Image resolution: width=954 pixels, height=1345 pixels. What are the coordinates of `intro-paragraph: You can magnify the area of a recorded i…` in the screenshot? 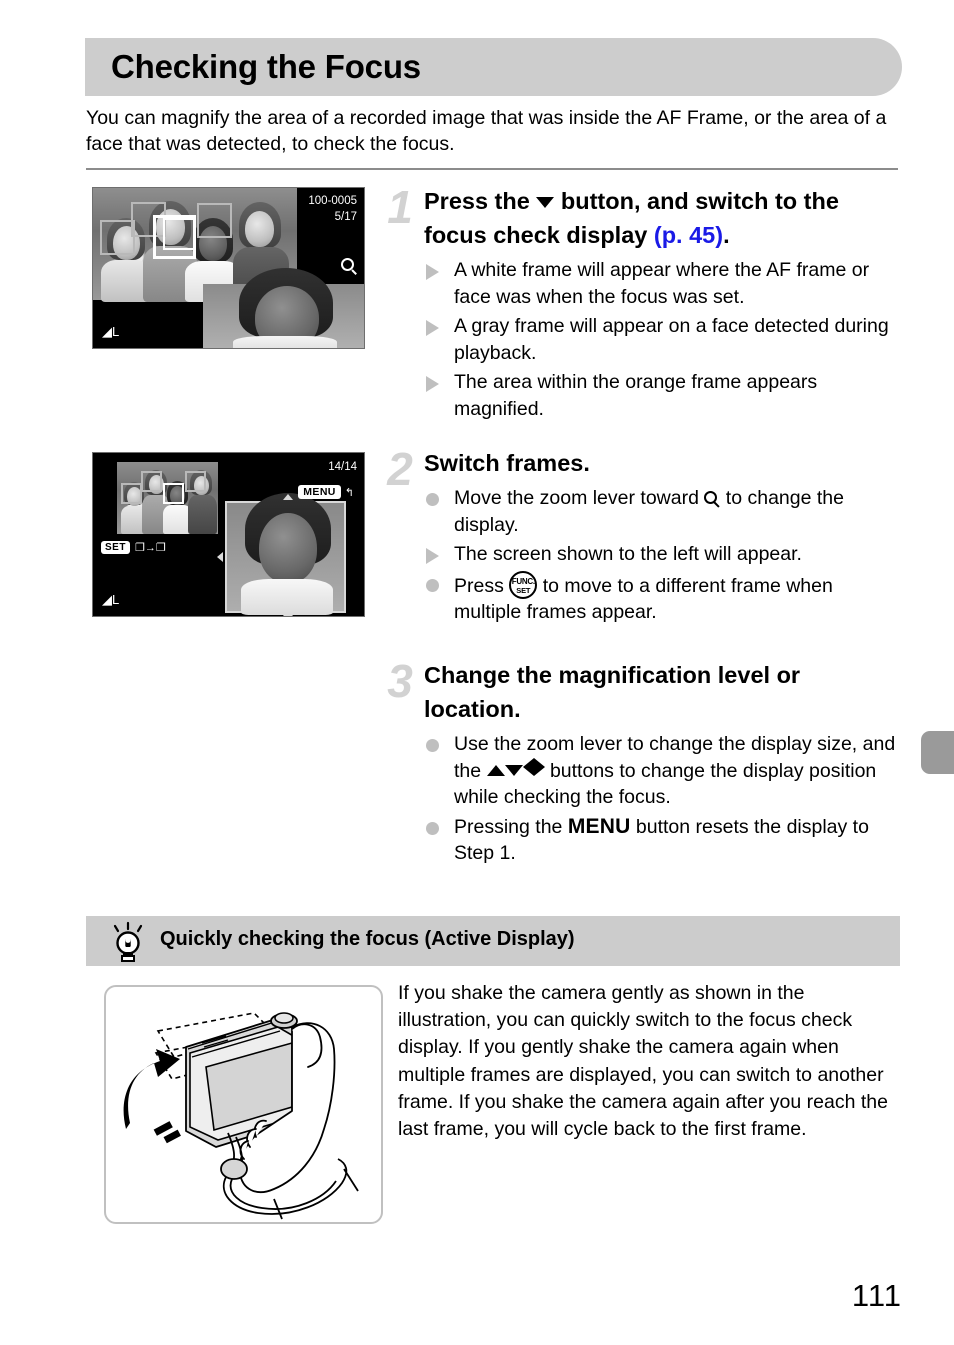 It's located at (486, 131).